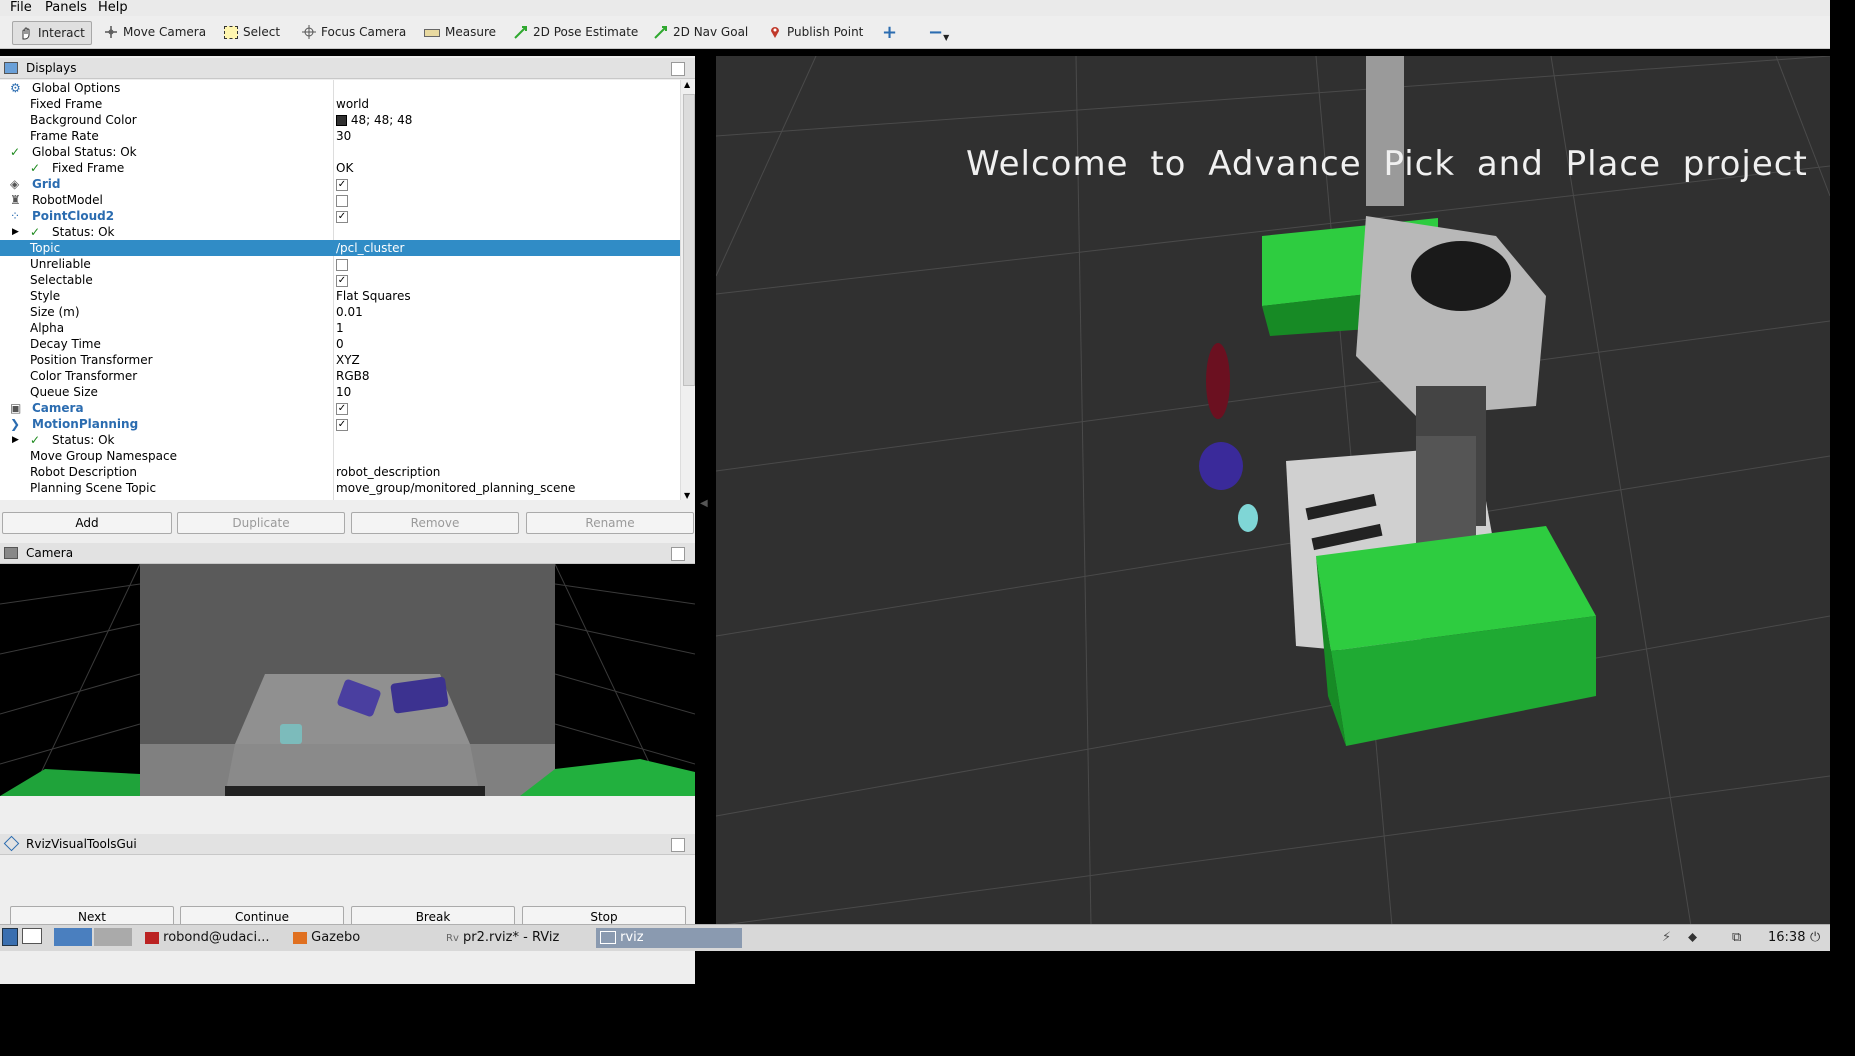 Image resolution: width=1855 pixels, height=1056 pixels. What do you see at coordinates (687, 84) in the screenshot?
I see `scroll-up-icon: ▲` at bounding box center [687, 84].